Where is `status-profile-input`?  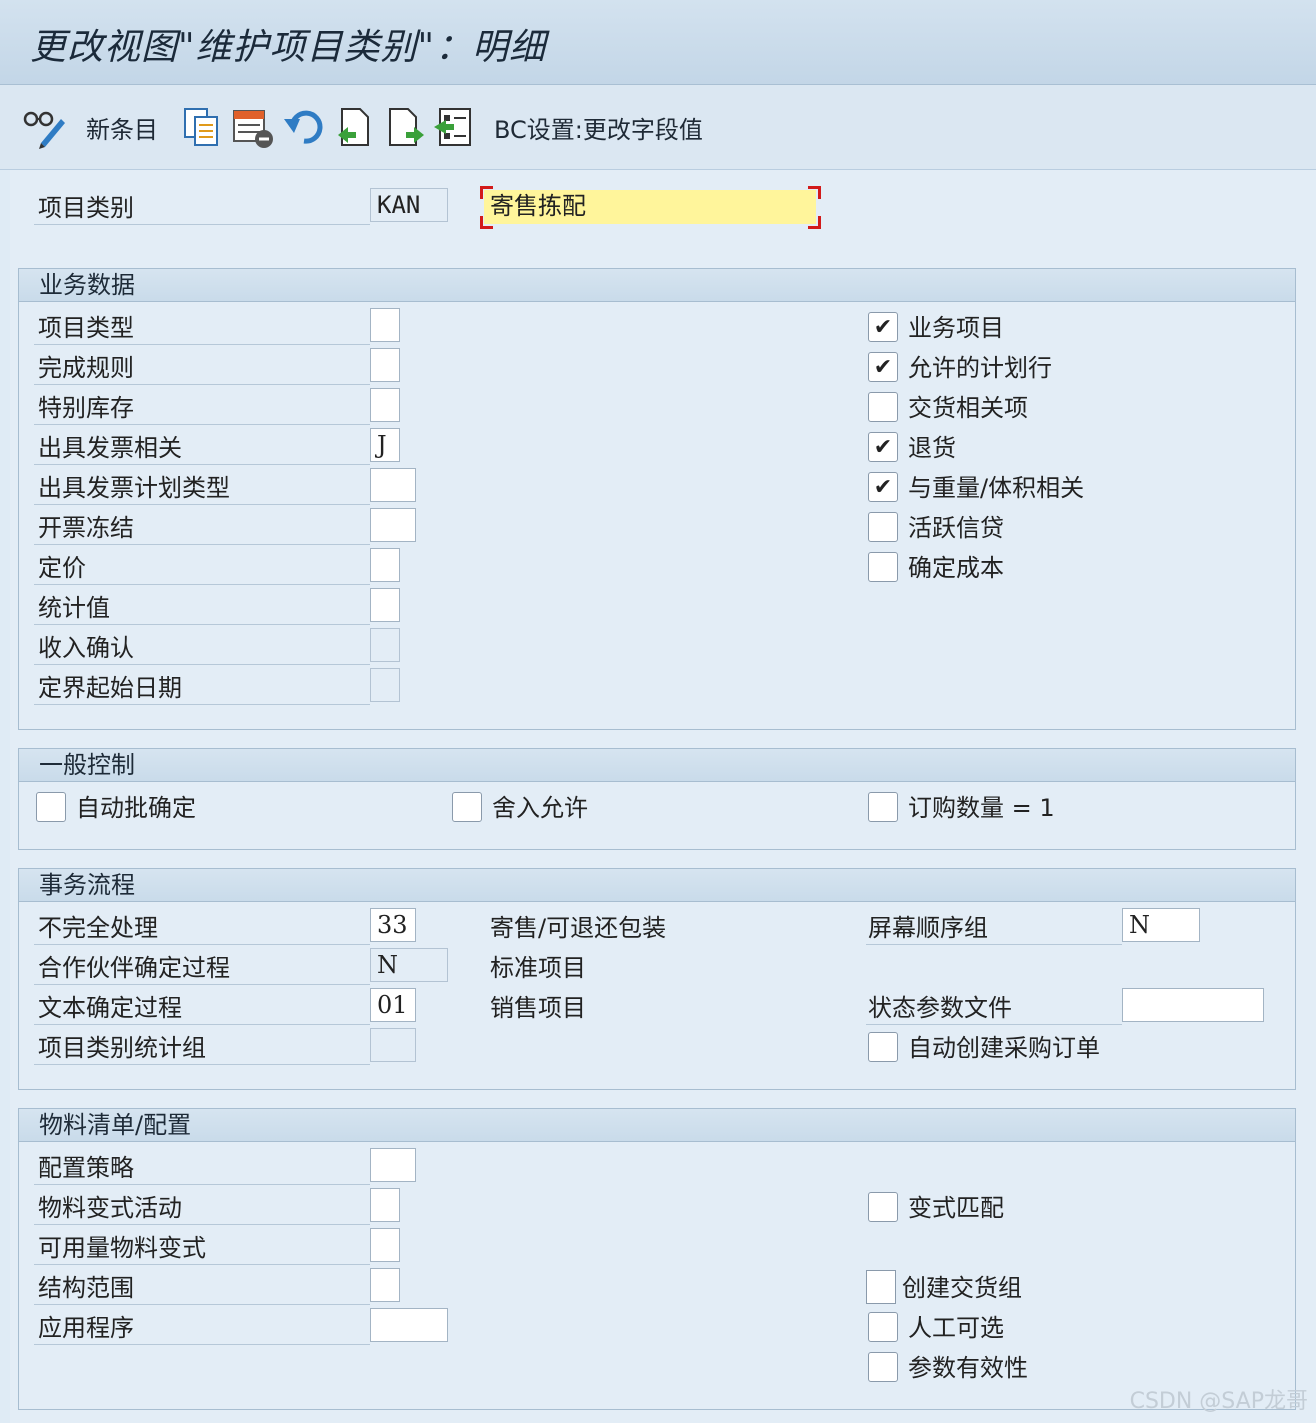
status-profile-input is located at coordinates (1193, 1005).